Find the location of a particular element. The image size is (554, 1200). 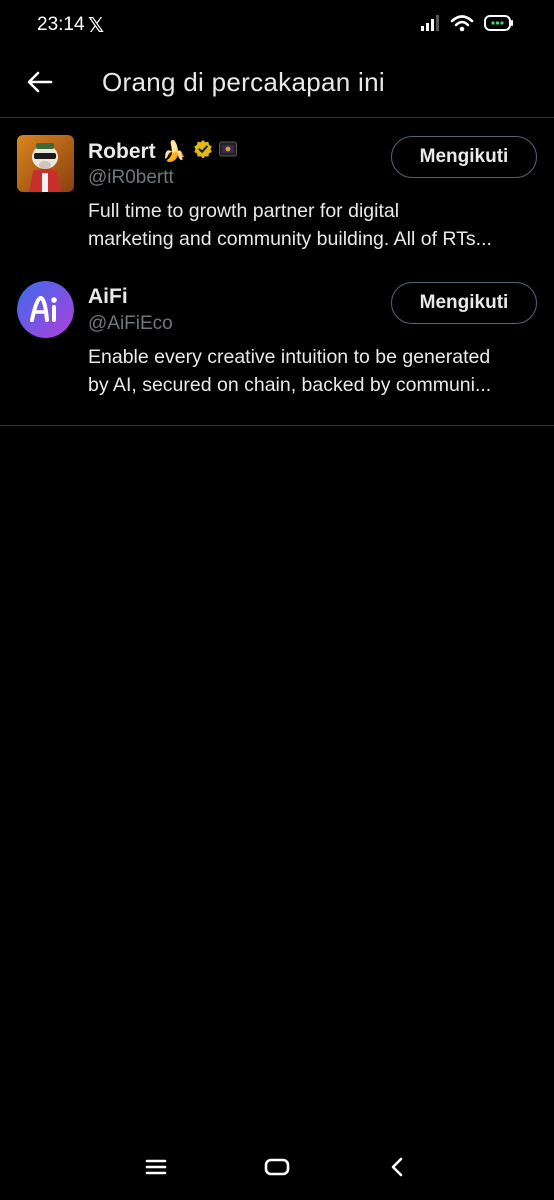

user-handle: @iR0bertt is located at coordinates (131, 177).